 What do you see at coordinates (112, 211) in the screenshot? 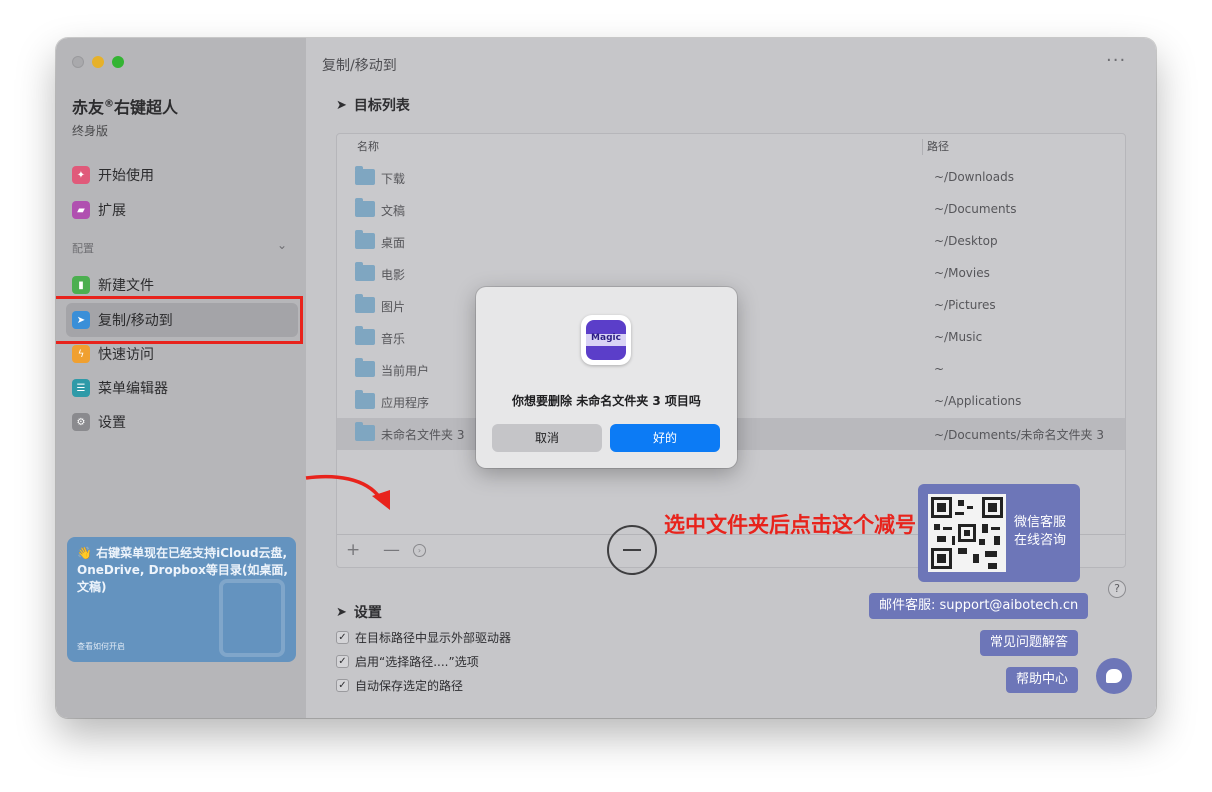
I see `sidebar-item-label: 扩展` at bounding box center [112, 211].